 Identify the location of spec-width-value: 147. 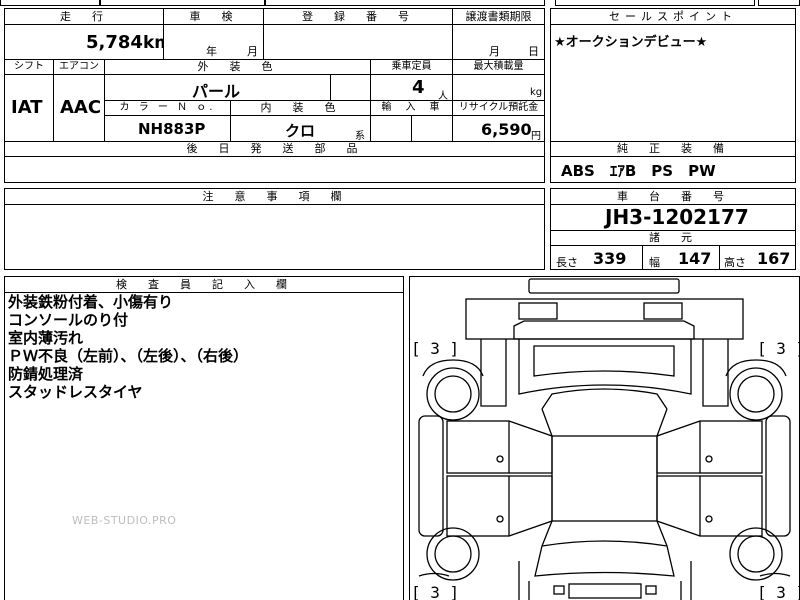
(695, 258).